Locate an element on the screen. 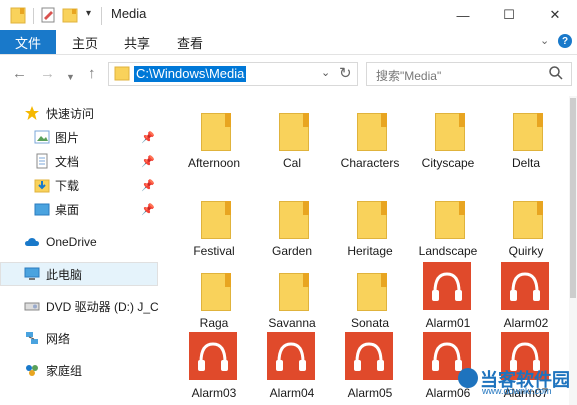 The width and height of the screenshot is (577, 405). address-path: C:\Windows\Media is located at coordinates (190, 74).